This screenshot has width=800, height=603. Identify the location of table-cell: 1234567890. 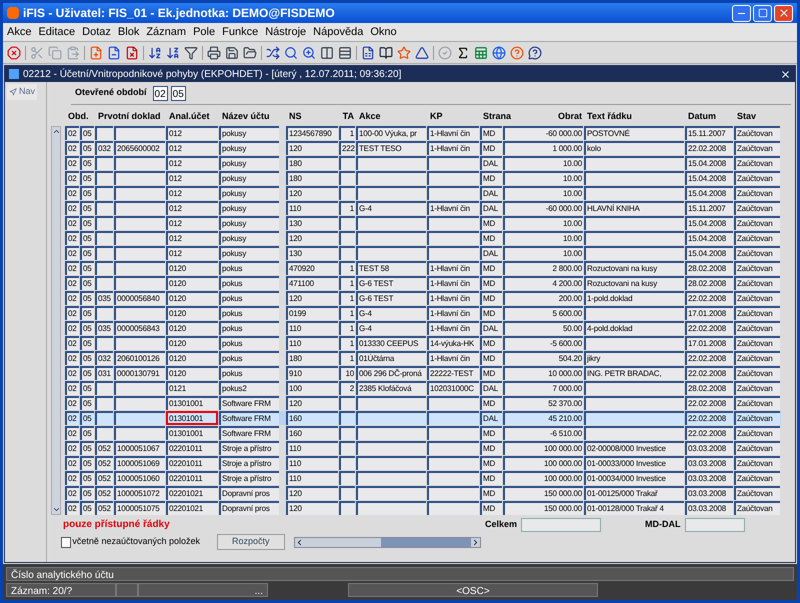
(312, 133).